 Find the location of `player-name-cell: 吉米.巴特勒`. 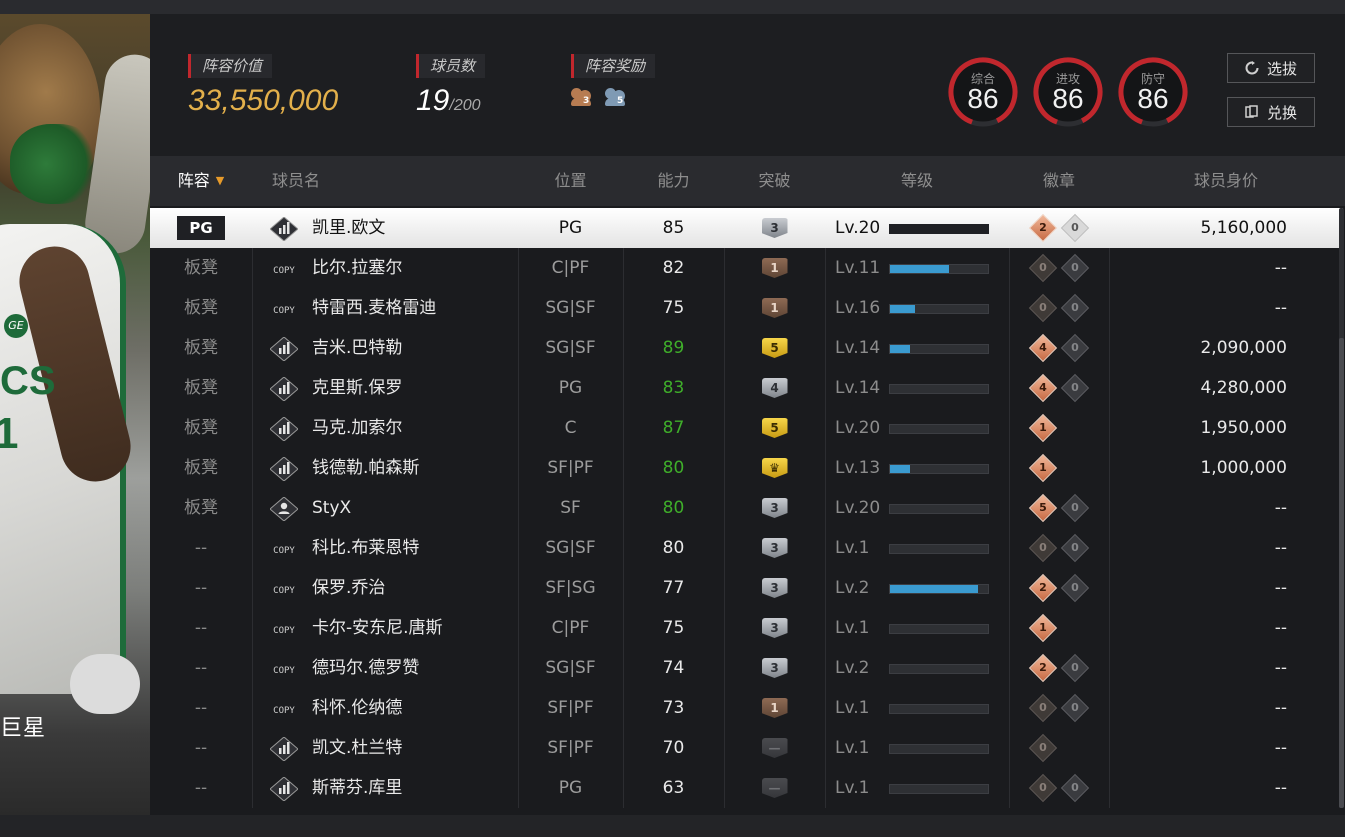

player-name-cell: 吉米.巴特勒 is located at coordinates (385, 348).